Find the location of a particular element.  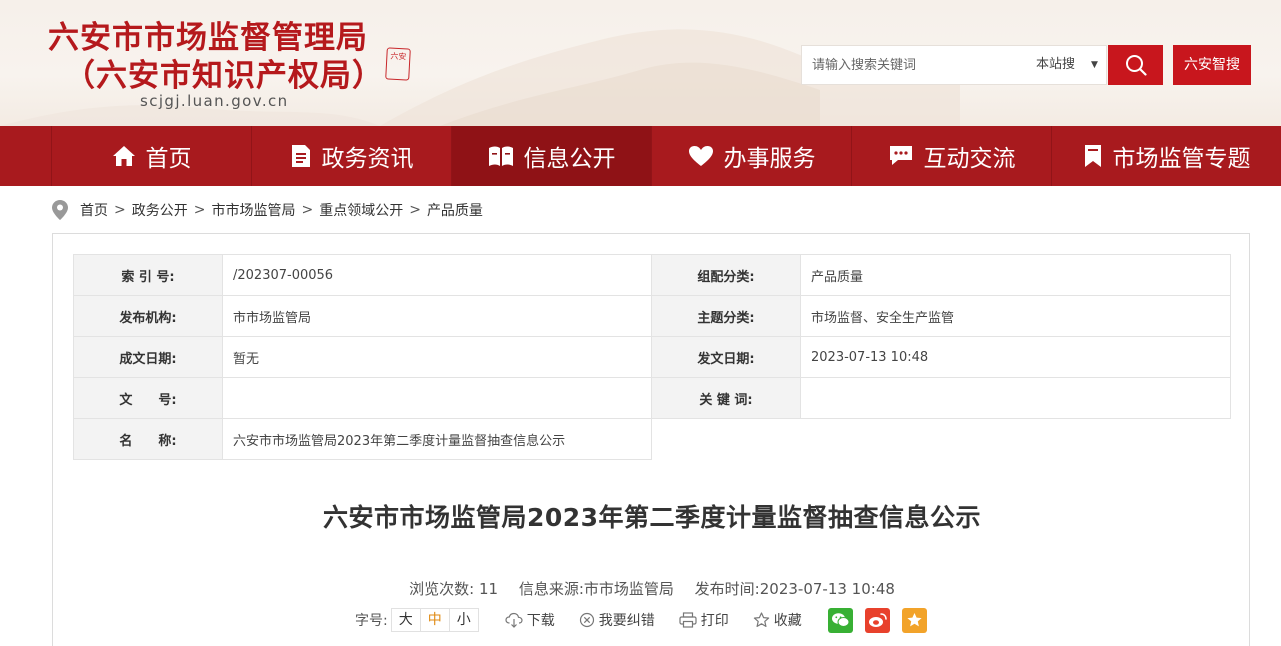

share-weibo-button is located at coordinates (877, 620).